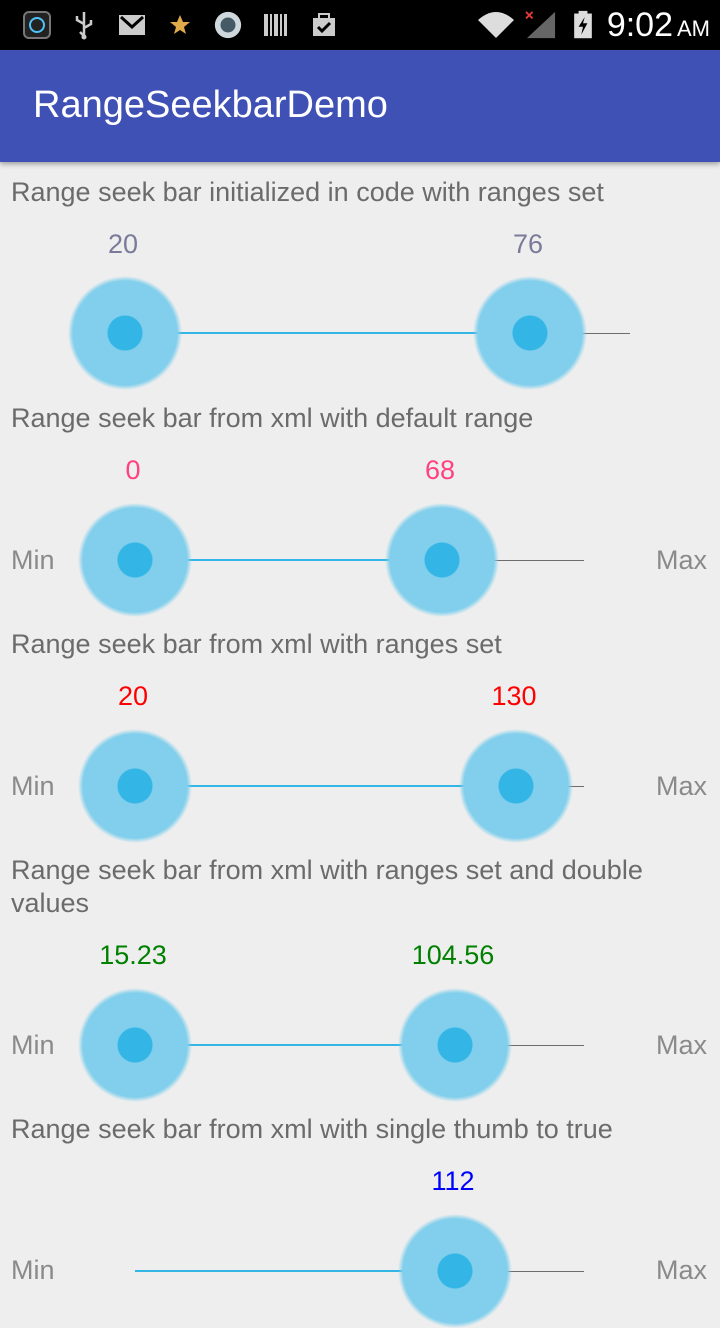  I want to click on app-bar: RangeSeekbarDemo, so click(360, 106).